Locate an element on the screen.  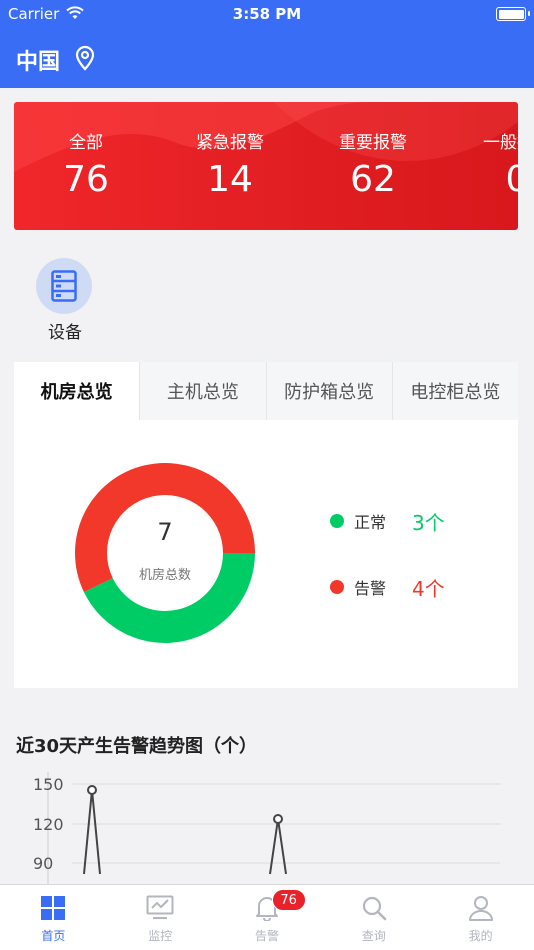
tabbar-monitor: 监控 is located at coordinates (160, 917).